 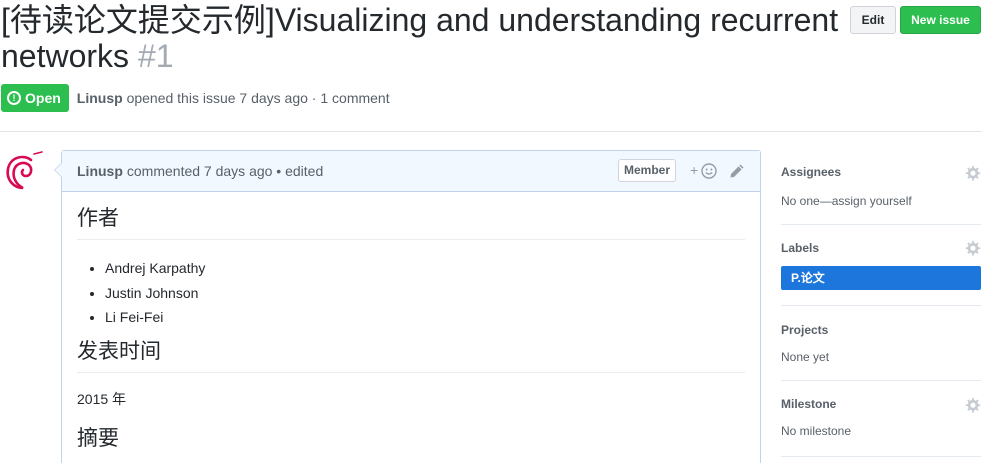 What do you see at coordinates (809, 404) in the screenshot?
I see `milestone-heading: Milestone` at bounding box center [809, 404].